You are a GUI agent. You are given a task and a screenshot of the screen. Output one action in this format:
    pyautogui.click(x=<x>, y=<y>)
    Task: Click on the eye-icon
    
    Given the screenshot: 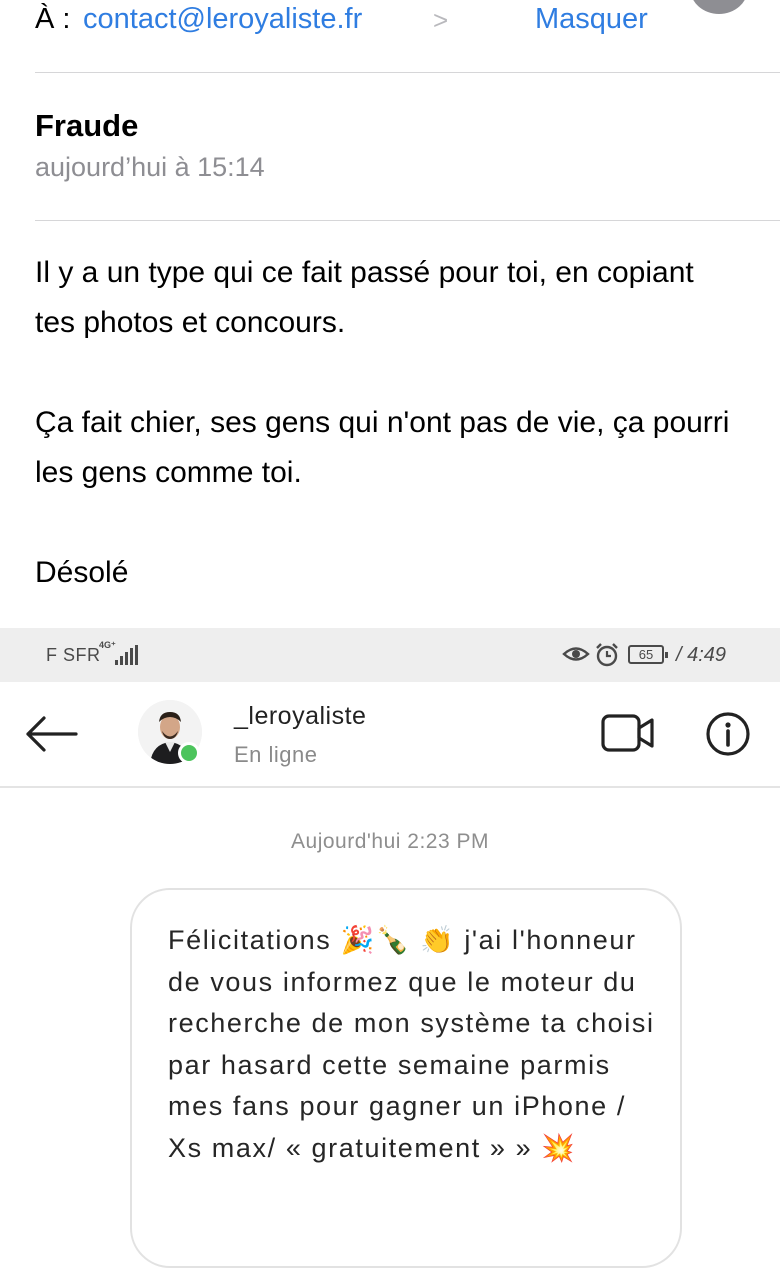 What is the action you would take?
    pyautogui.click(x=576, y=656)
    